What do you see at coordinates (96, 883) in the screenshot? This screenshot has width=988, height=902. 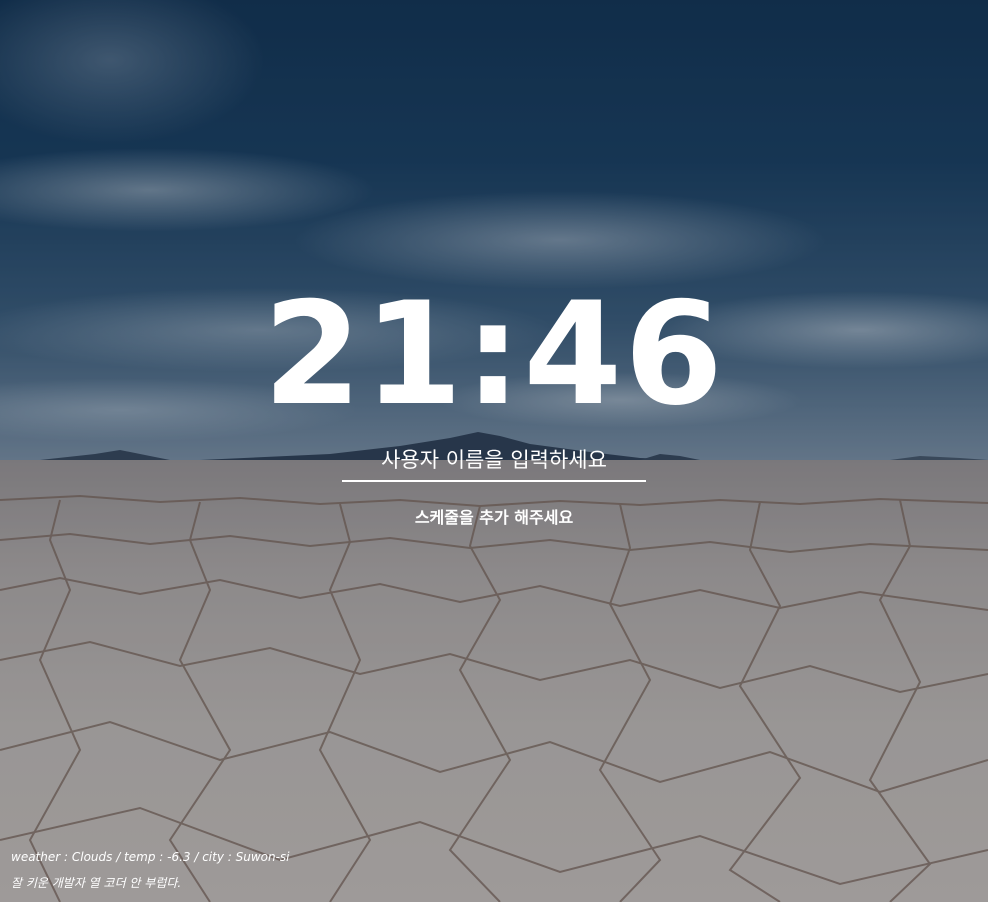 I see `quote-text: 잘 키운 개발자 열 코더 안 부럽다.` at bounding box center [96, 883].